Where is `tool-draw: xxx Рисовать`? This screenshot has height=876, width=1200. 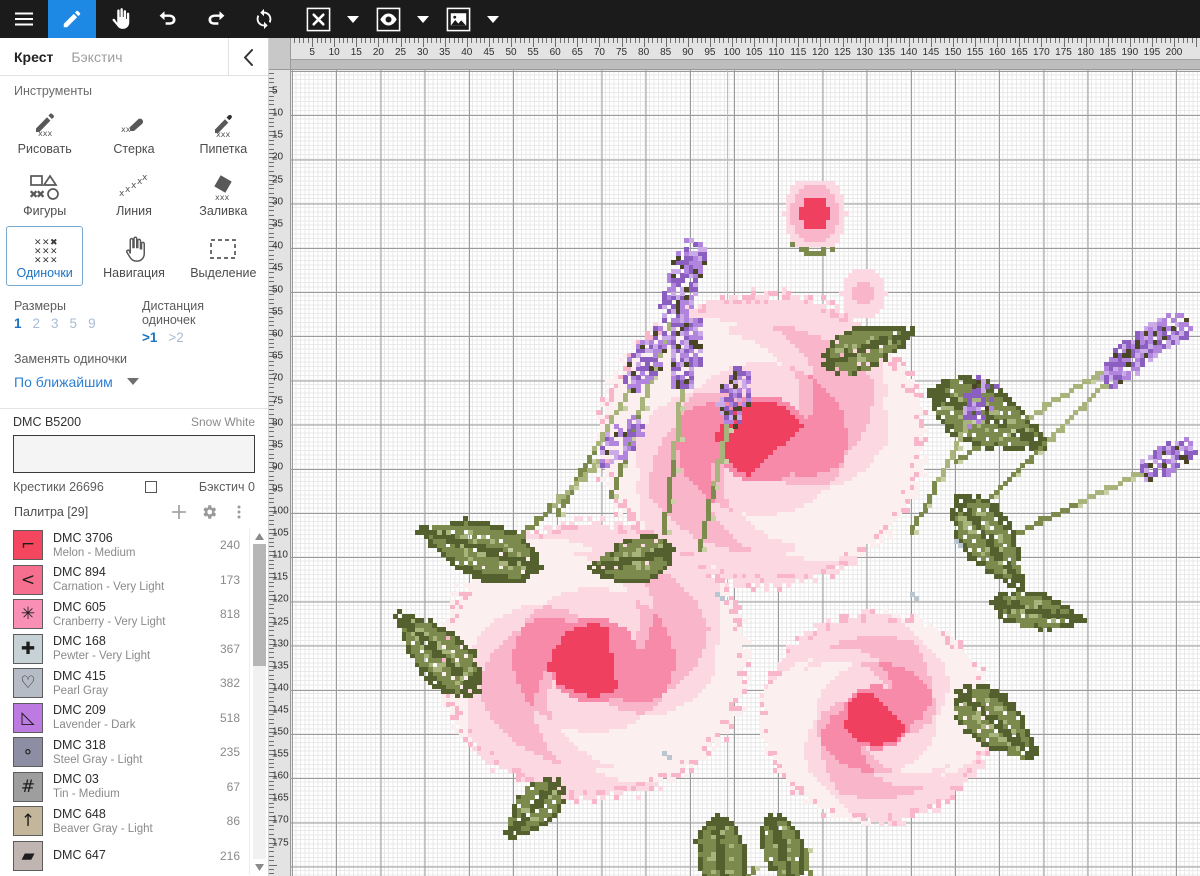 tool-draw: xxx Рисовать is located at coordinates (44, 132).